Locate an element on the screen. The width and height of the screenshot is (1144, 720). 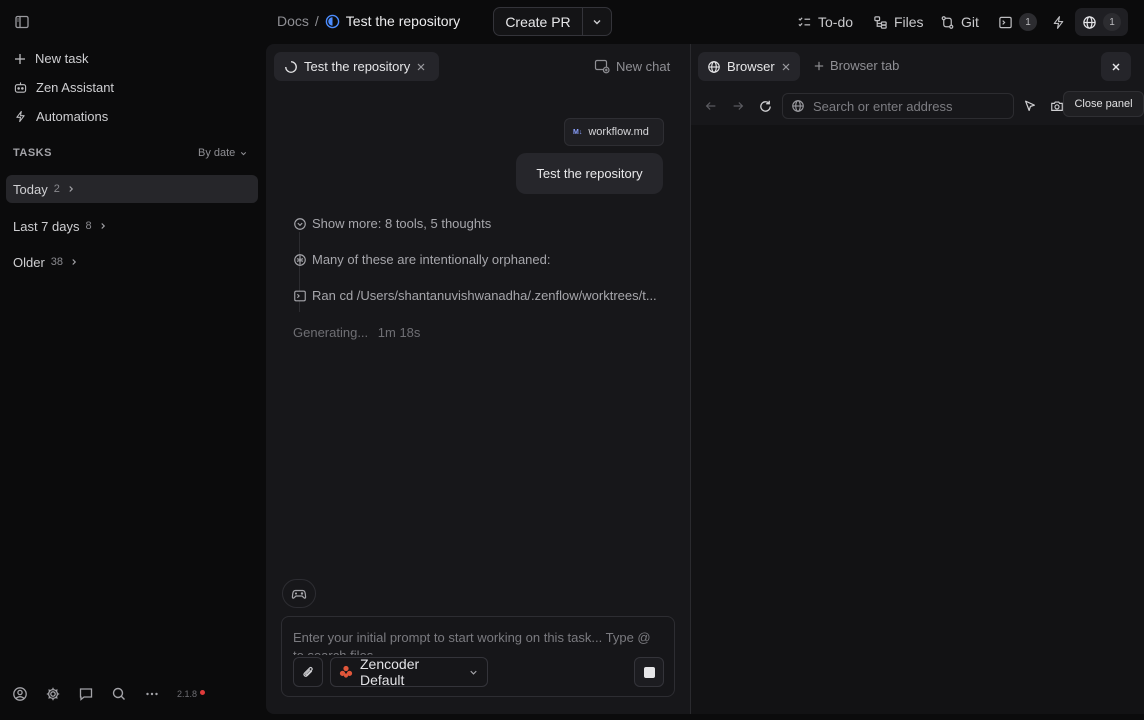
address-bar is located at coordinates (898, 106).